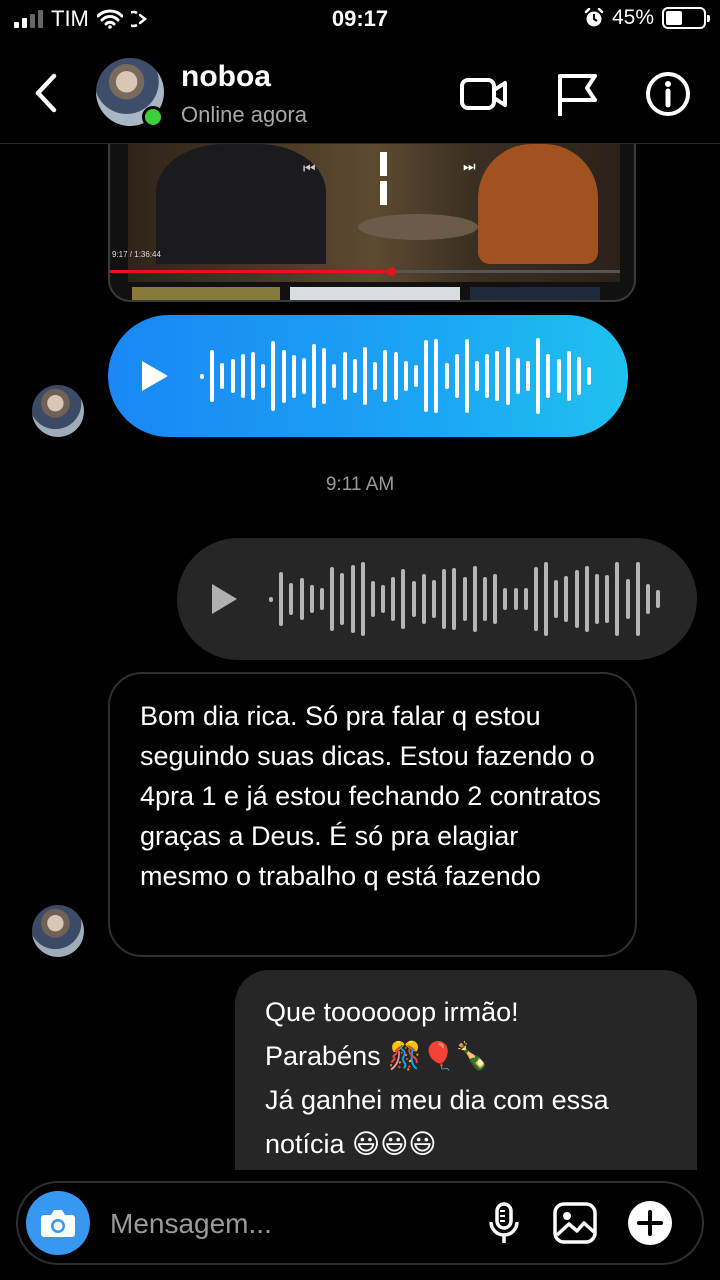 The height and width of the screenshot is (1280, 720). Describe the element at coordinates (377, 1056) in the screenshot. I see `message-line: Parabéns 🎊🎈🍾` at that location.